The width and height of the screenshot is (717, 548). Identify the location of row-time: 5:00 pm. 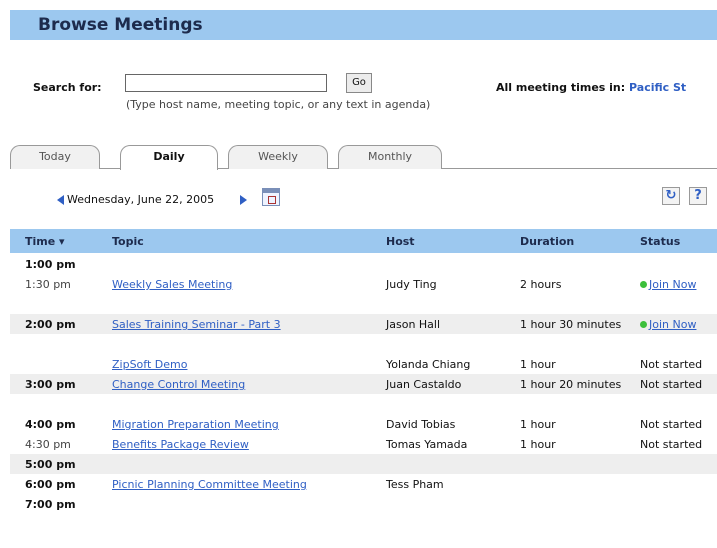
(50, 464).